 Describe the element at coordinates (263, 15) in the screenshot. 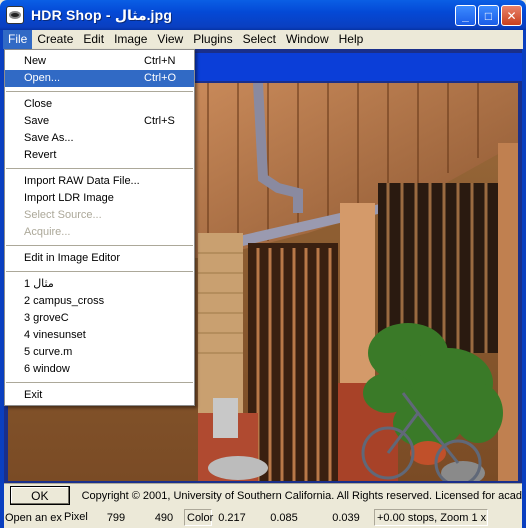

I see `title-bar: HDR Shop - مثال.jpg _ □ ✕` at that location.